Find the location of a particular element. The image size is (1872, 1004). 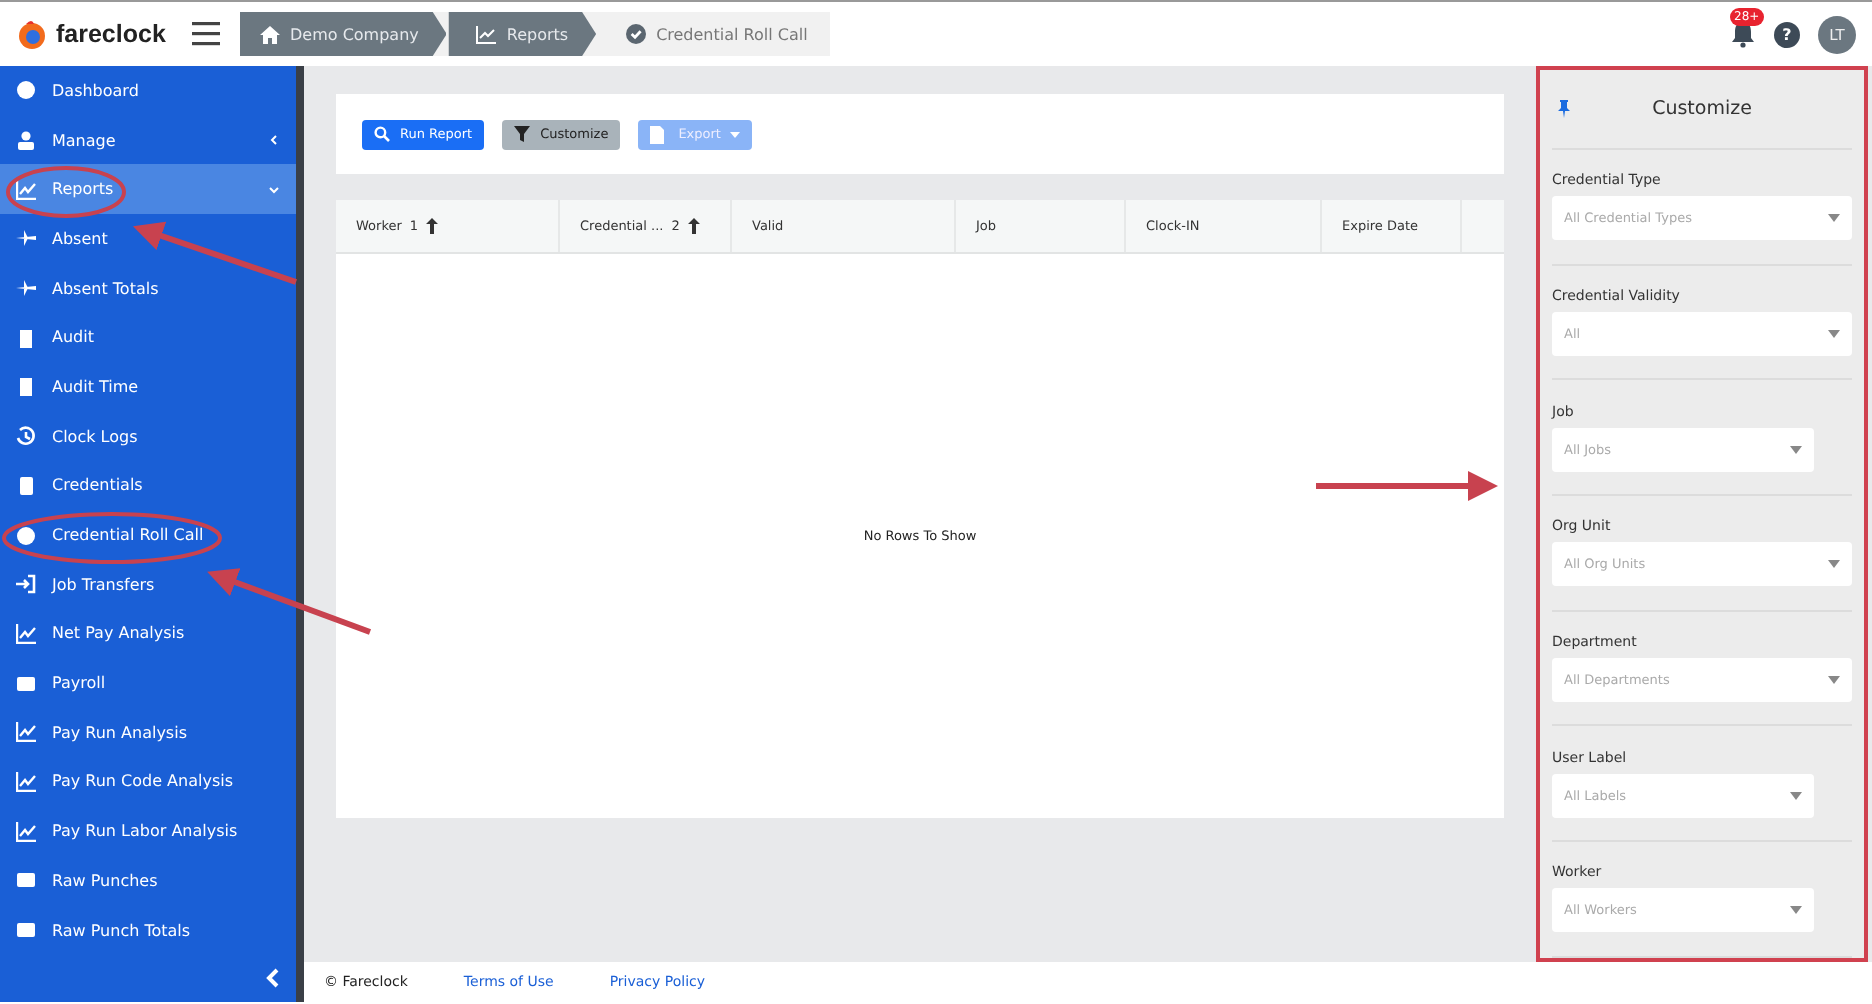

sidebar-item: Manage is located at coordinates (148, 140).